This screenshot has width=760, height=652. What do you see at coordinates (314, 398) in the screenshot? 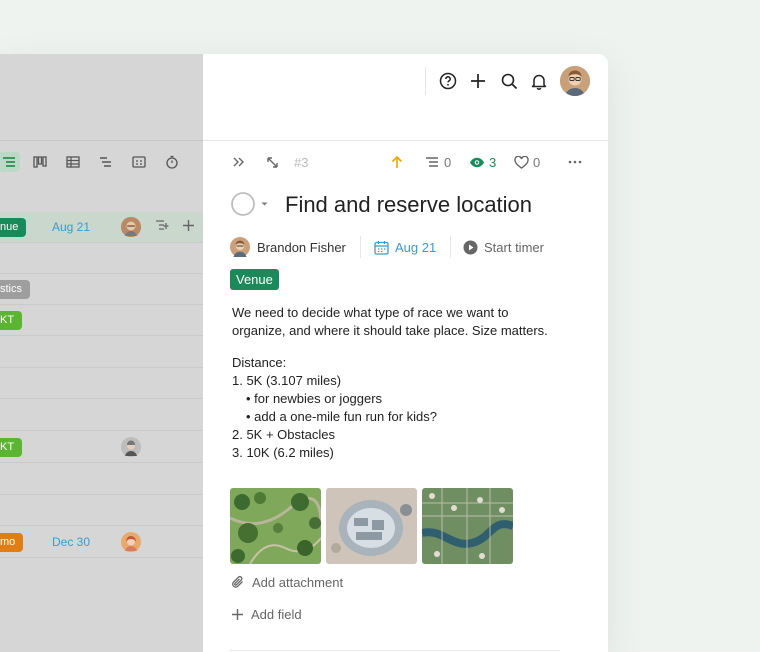
I see `description-line: • for newbies or joggers` at bounding box center [314, 398].